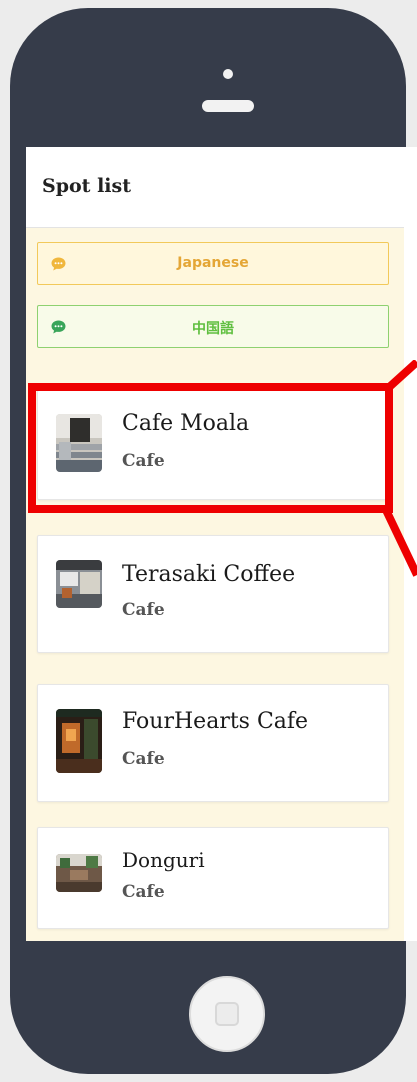 Image resolution: width=417 pixels, height=1082 pixels. Describe the element at coordinates (228, 74) in the screenshot. I see `camera-dot` at that location.